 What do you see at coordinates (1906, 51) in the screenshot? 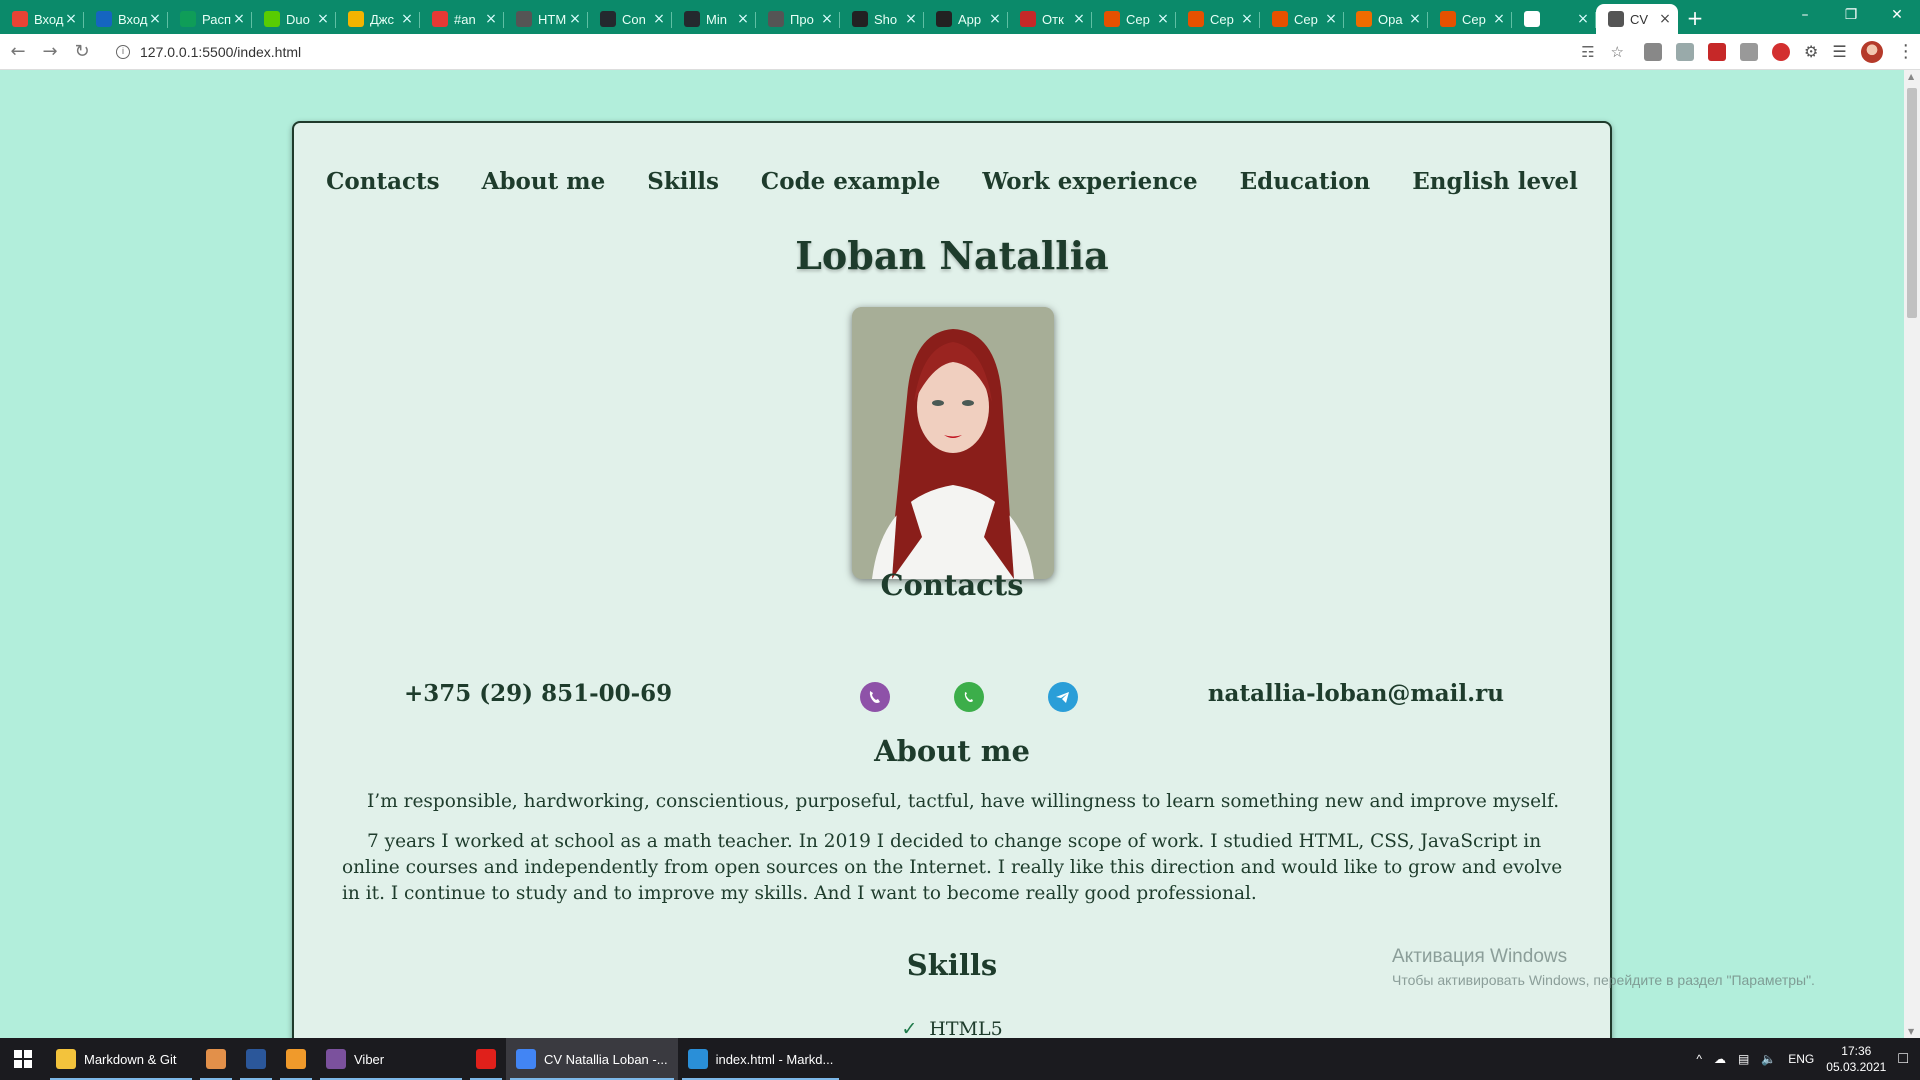
I see `menu-dots-icon: ⋮` at bounding box center [1906, 51].